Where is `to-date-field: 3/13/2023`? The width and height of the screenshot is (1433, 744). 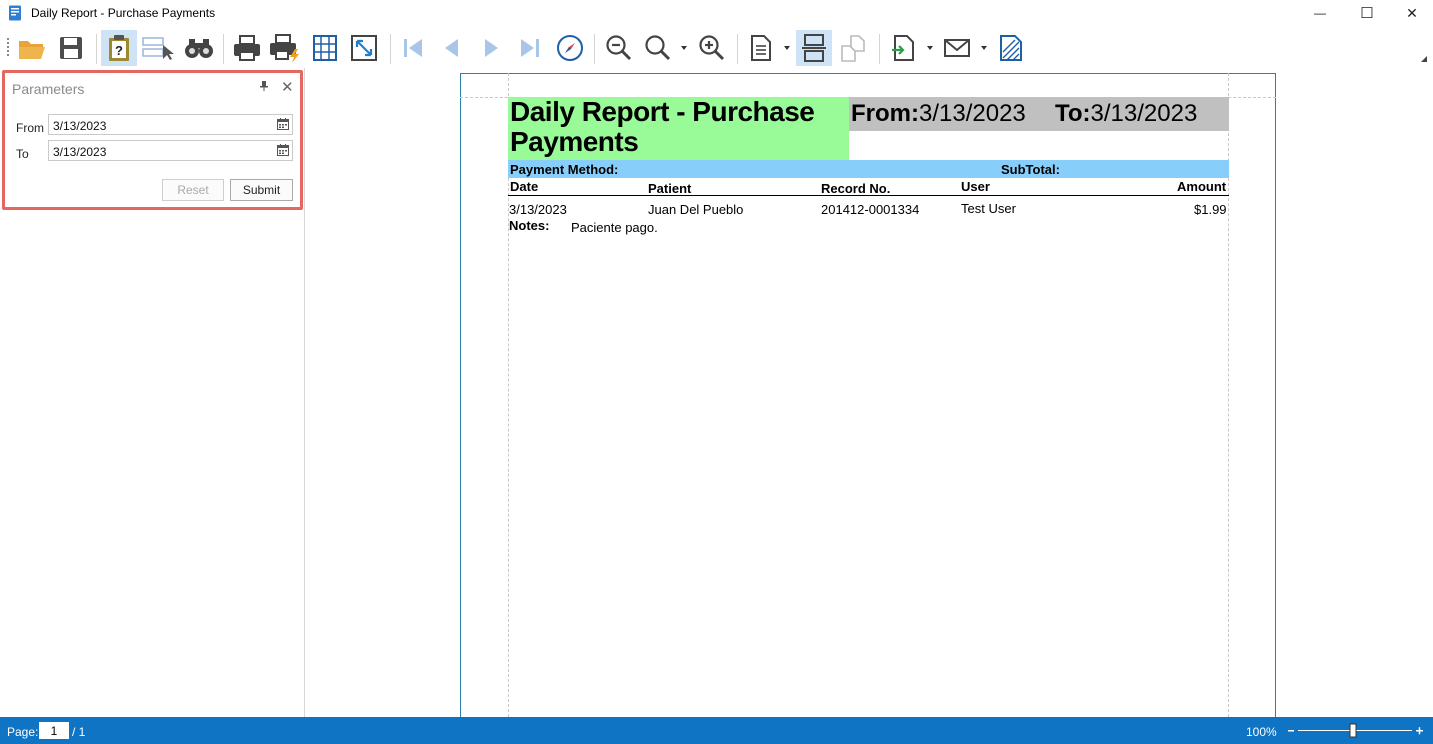
to-date-field: 3/13/2023 is located at coordinates (170, 150).